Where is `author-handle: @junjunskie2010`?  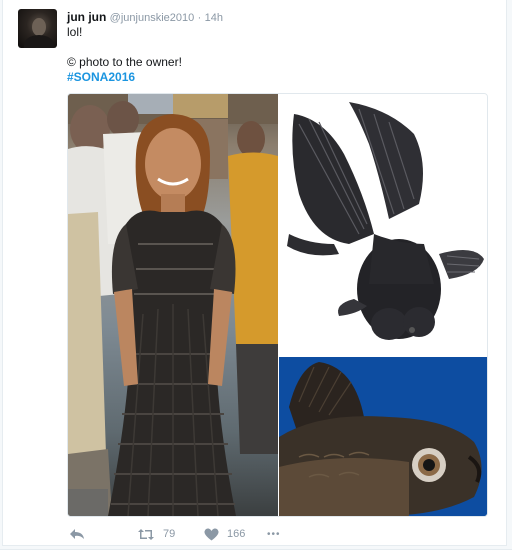
author-handle: @junjunskie2010 is located at coordinates (152, 18).